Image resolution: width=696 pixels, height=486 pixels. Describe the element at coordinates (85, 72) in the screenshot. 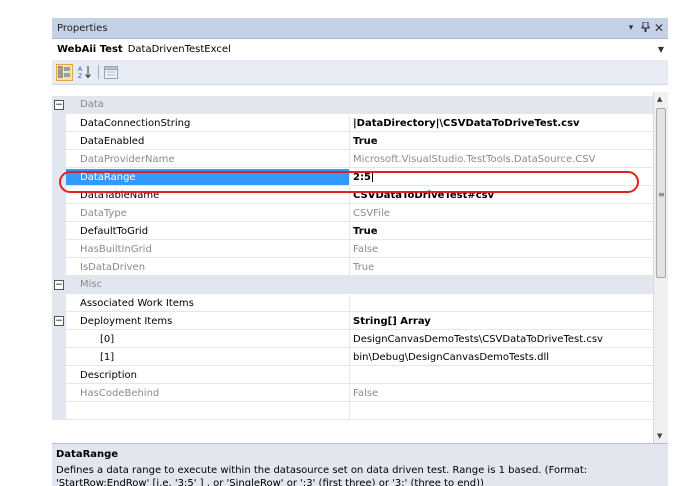

I see `alphabetical-icon: A Z` at that location.